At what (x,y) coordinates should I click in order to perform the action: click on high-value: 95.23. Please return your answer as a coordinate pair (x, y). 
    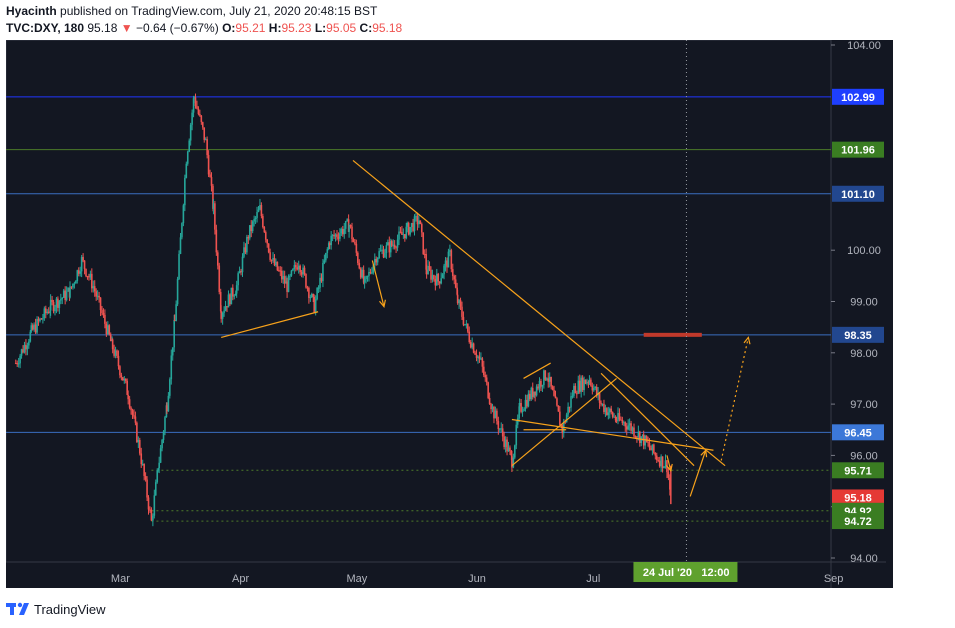
    Looking at the image, I should click on (296, 28).